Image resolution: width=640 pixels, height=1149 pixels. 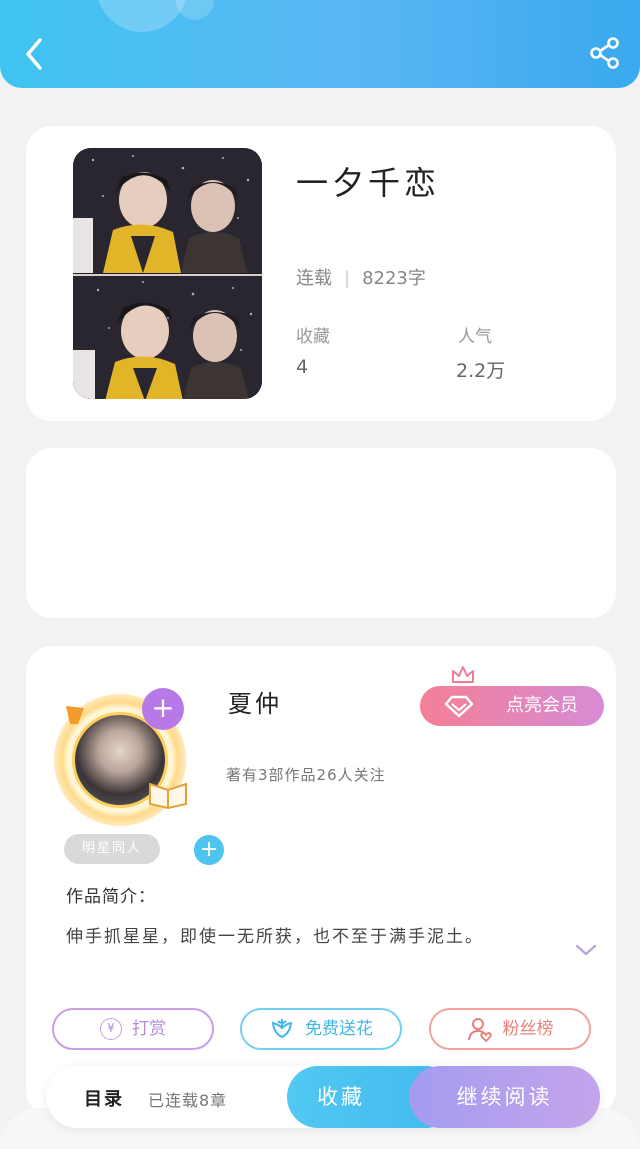 I want to click on reward-button: ¥ 打赏, so click(x=133, y=1029).